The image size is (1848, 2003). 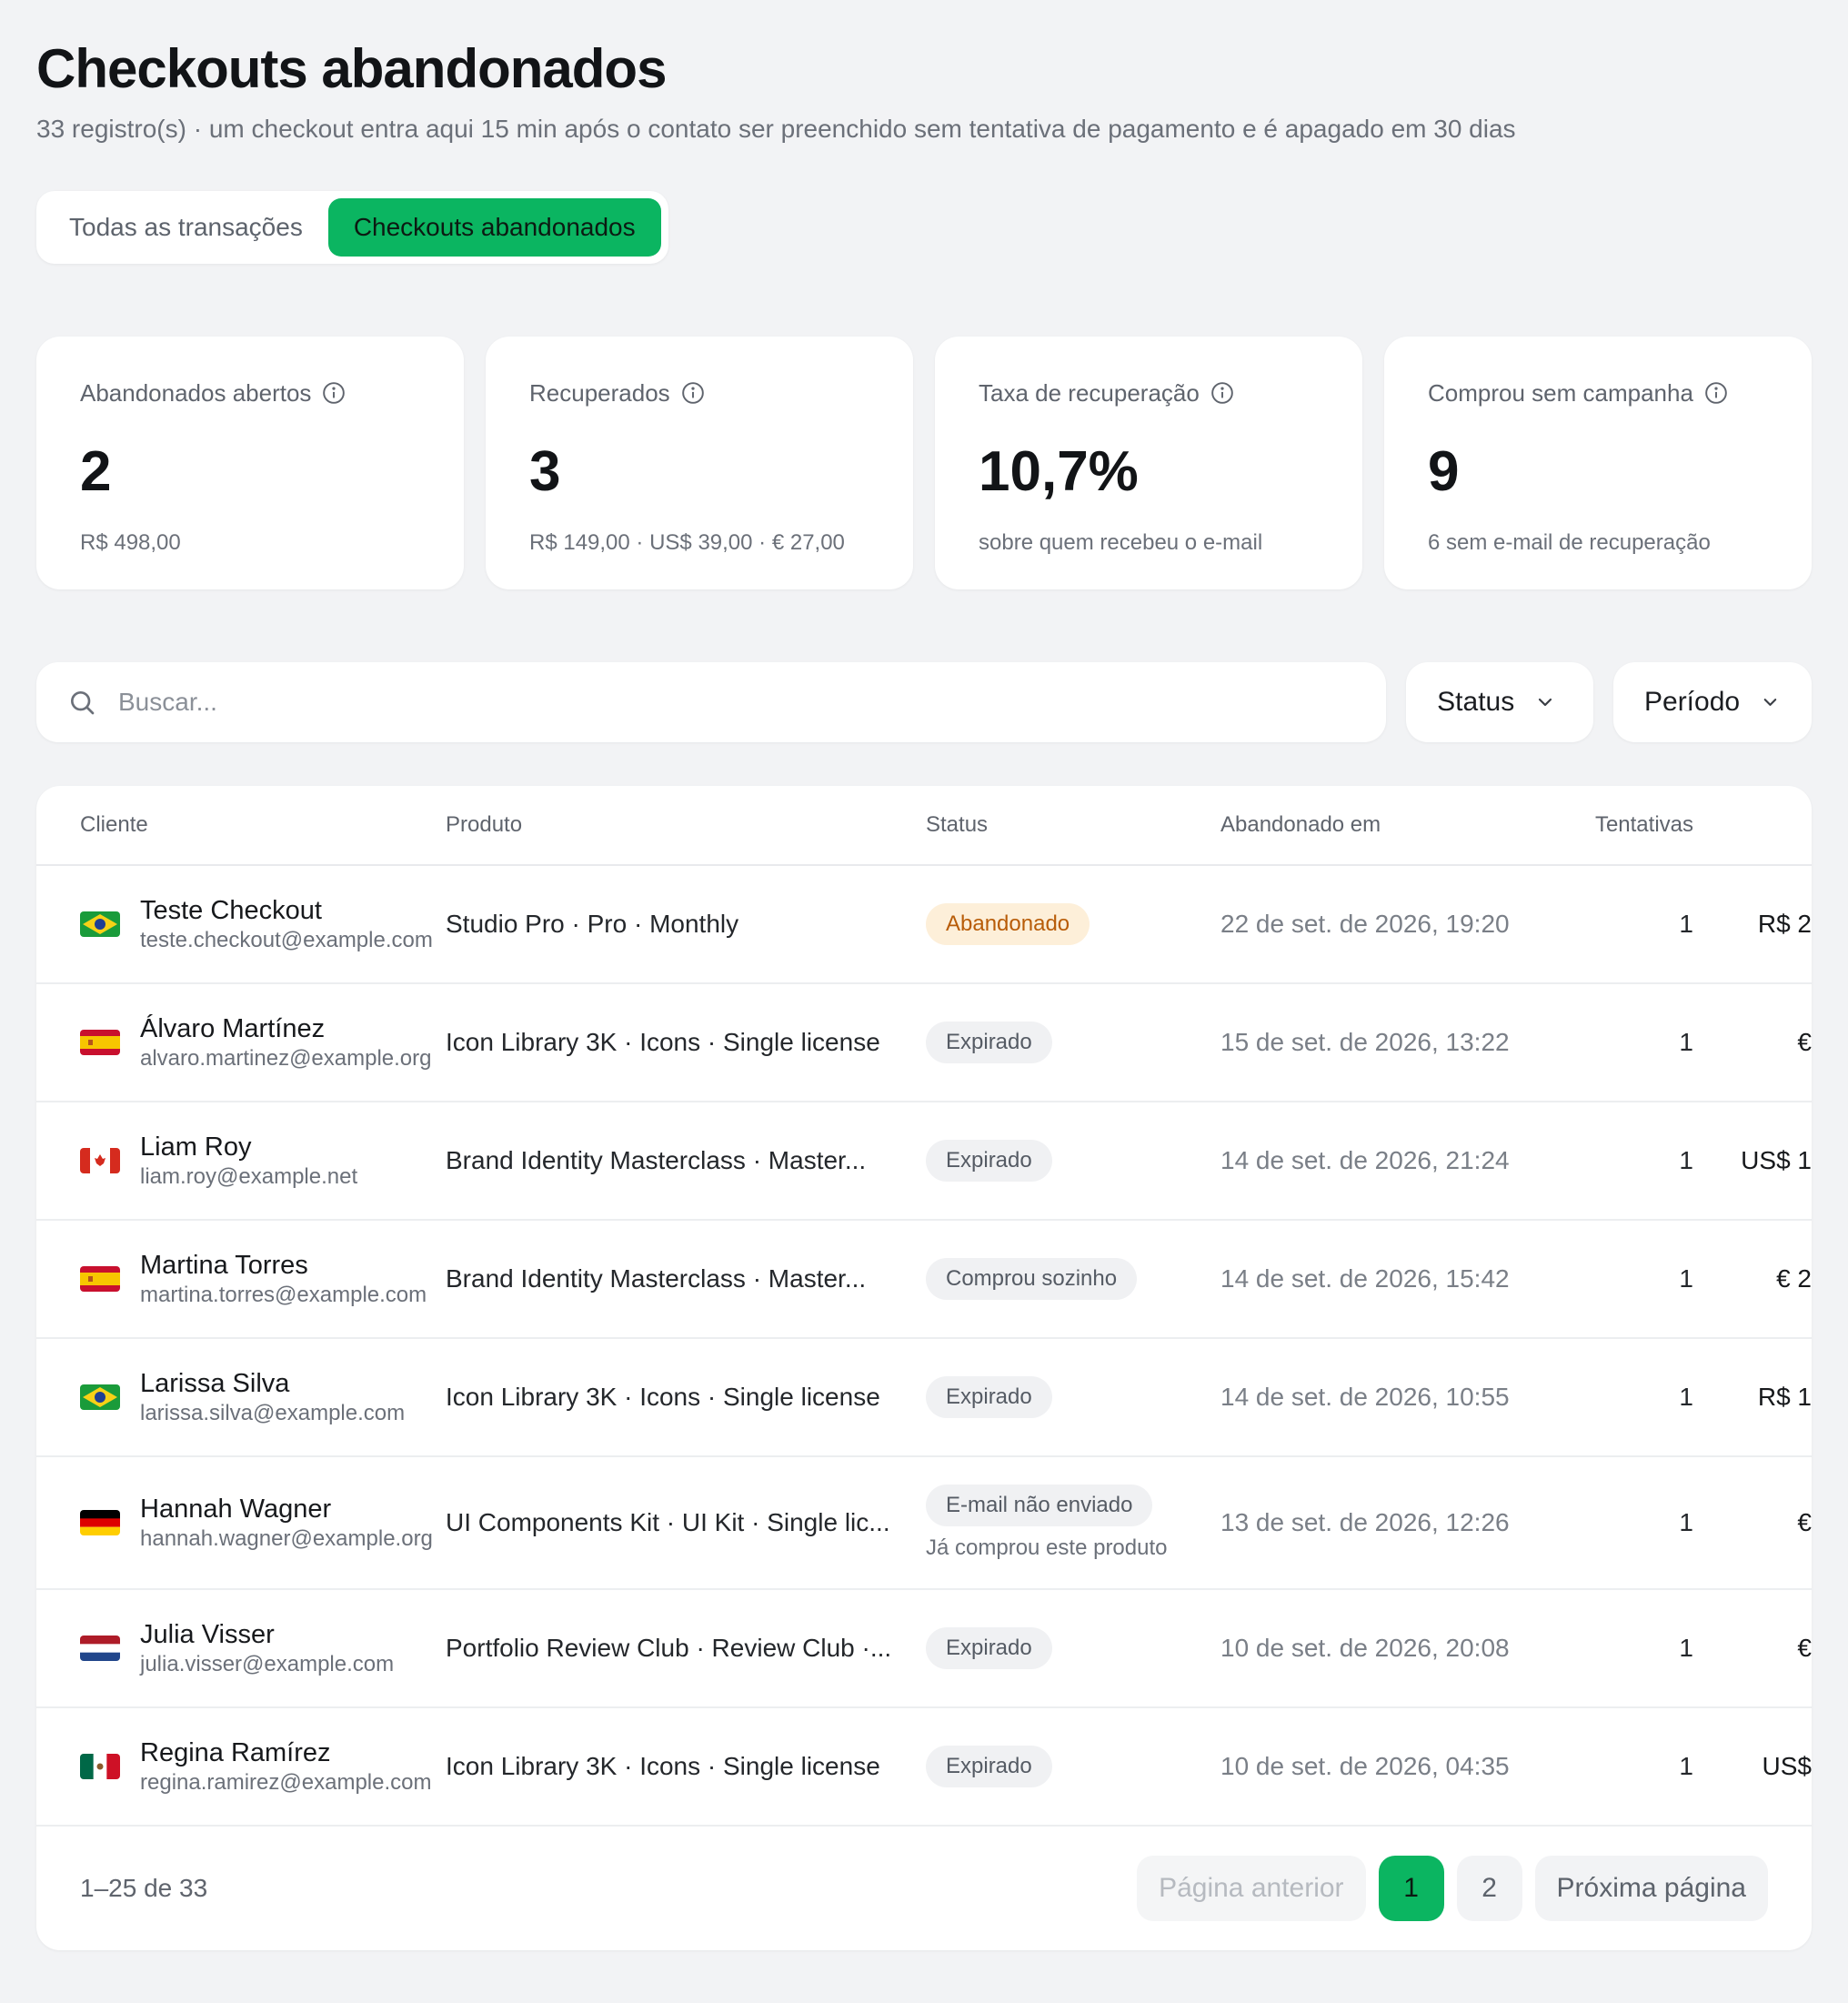 What do you see at coordinates (100, 1160) in the screenshot?
I see `country-flag-ca-icon` at bounding box center [100, 1160].